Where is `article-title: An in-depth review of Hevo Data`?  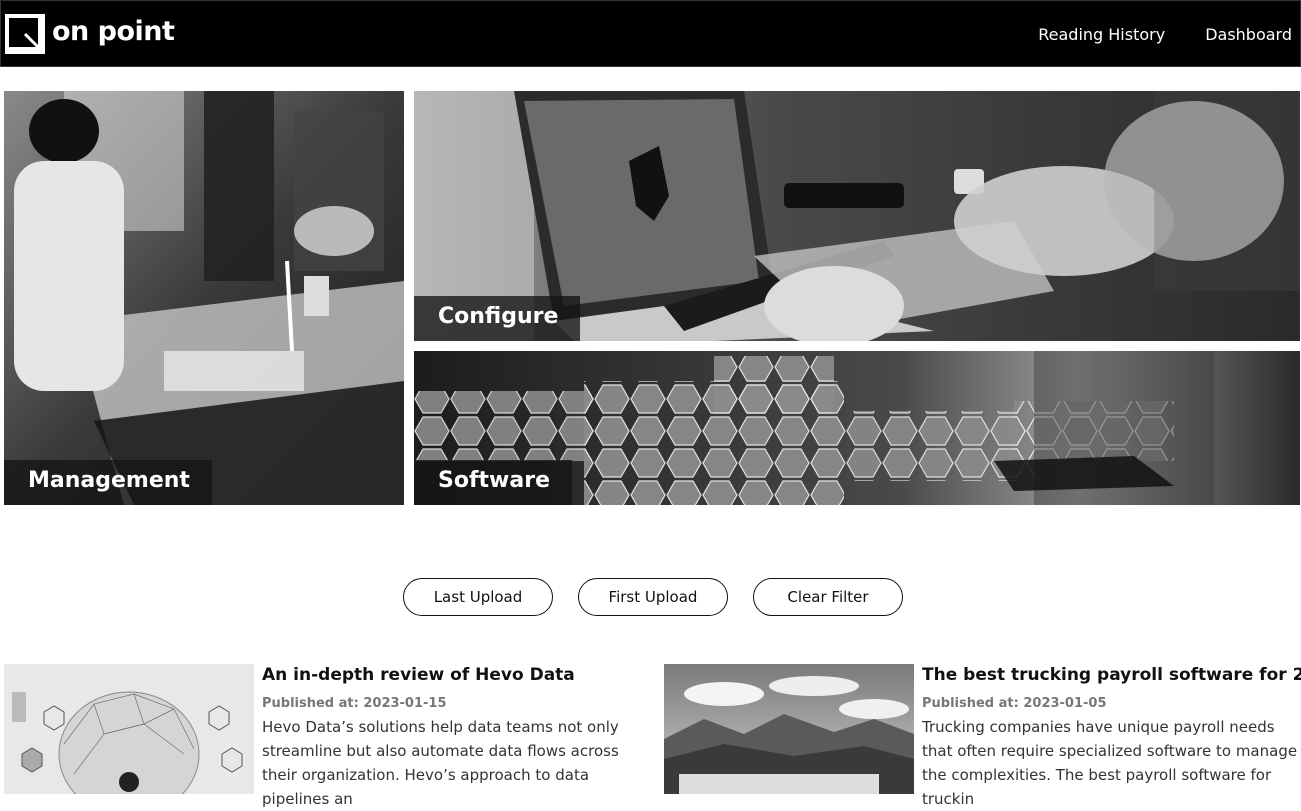
article-title: An in-depth review of Hevo Data is located at coordinates (454, 675).